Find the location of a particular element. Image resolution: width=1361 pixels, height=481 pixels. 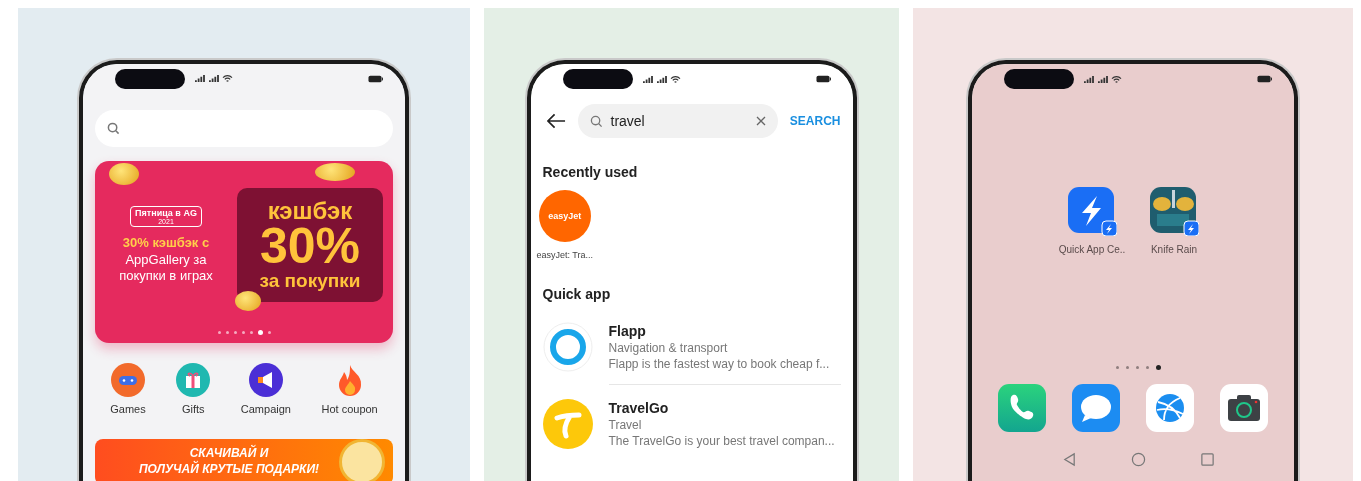

megaphone-icon is located at coordinates (265, 380).